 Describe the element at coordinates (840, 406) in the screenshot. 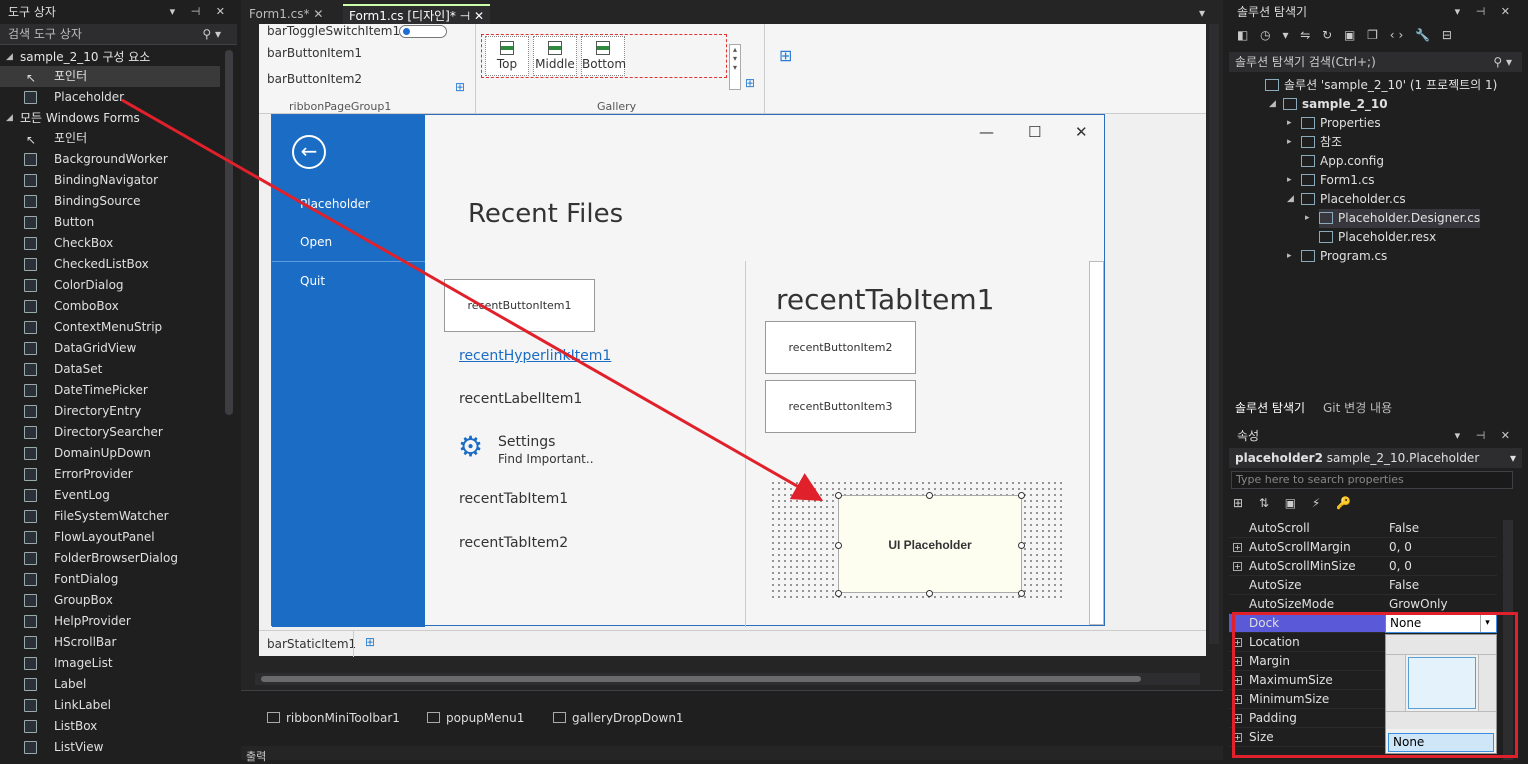

I see `recent-button-item3: recentButtonItem3` at that location.